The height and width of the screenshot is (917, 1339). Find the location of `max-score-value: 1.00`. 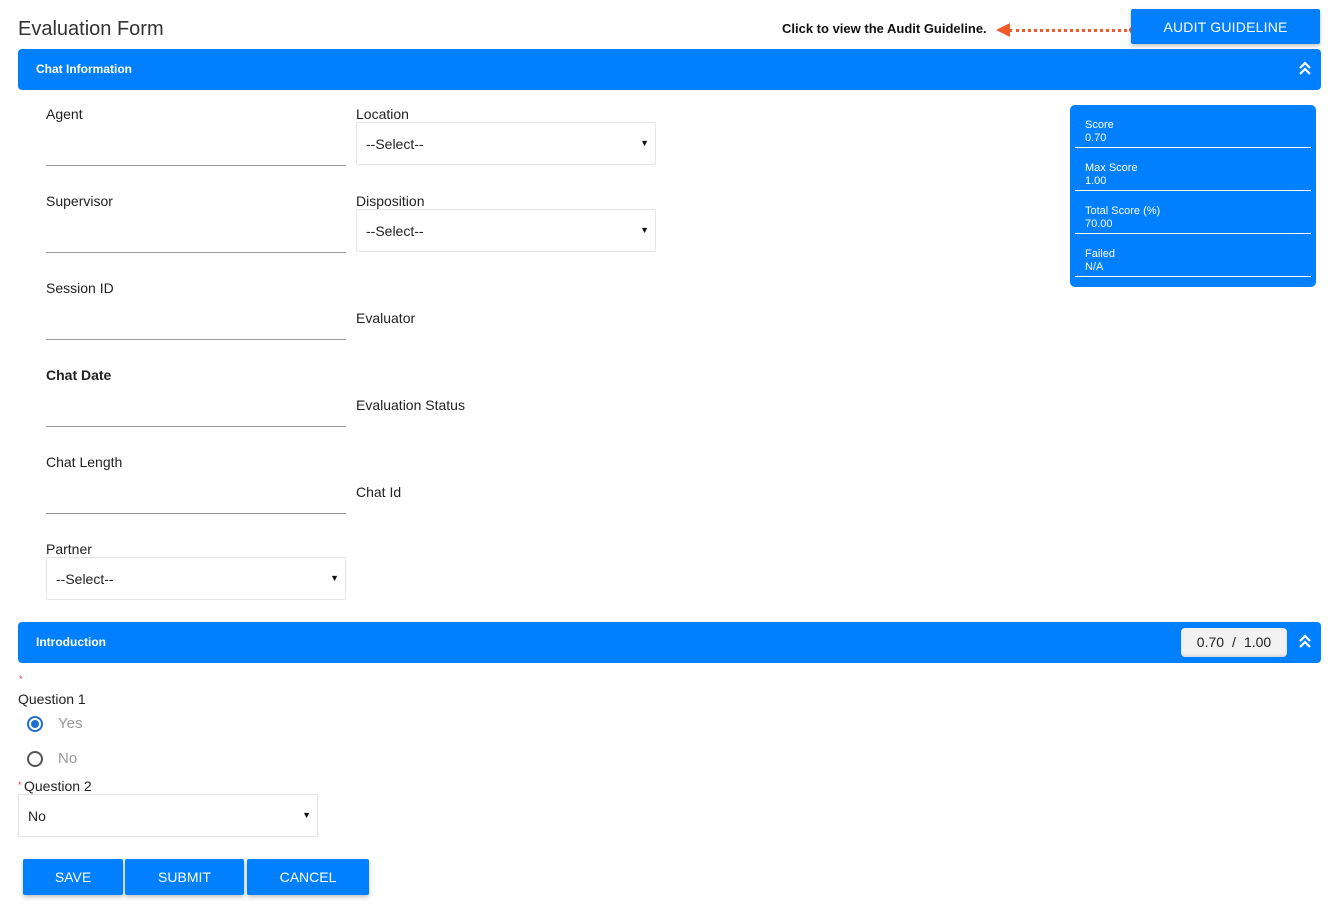

max-score-value: 1.00 is located at coordinates (1096, 181).